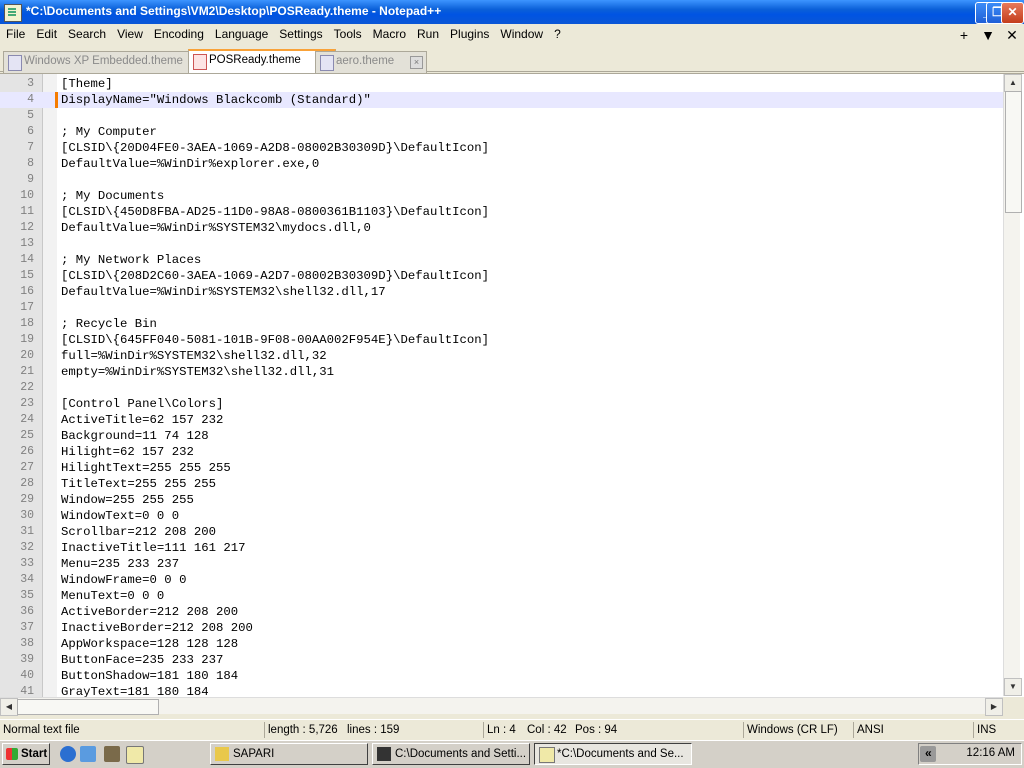  I want to click on code-line: 18 ; Recycle Bin, so click(501, 324).